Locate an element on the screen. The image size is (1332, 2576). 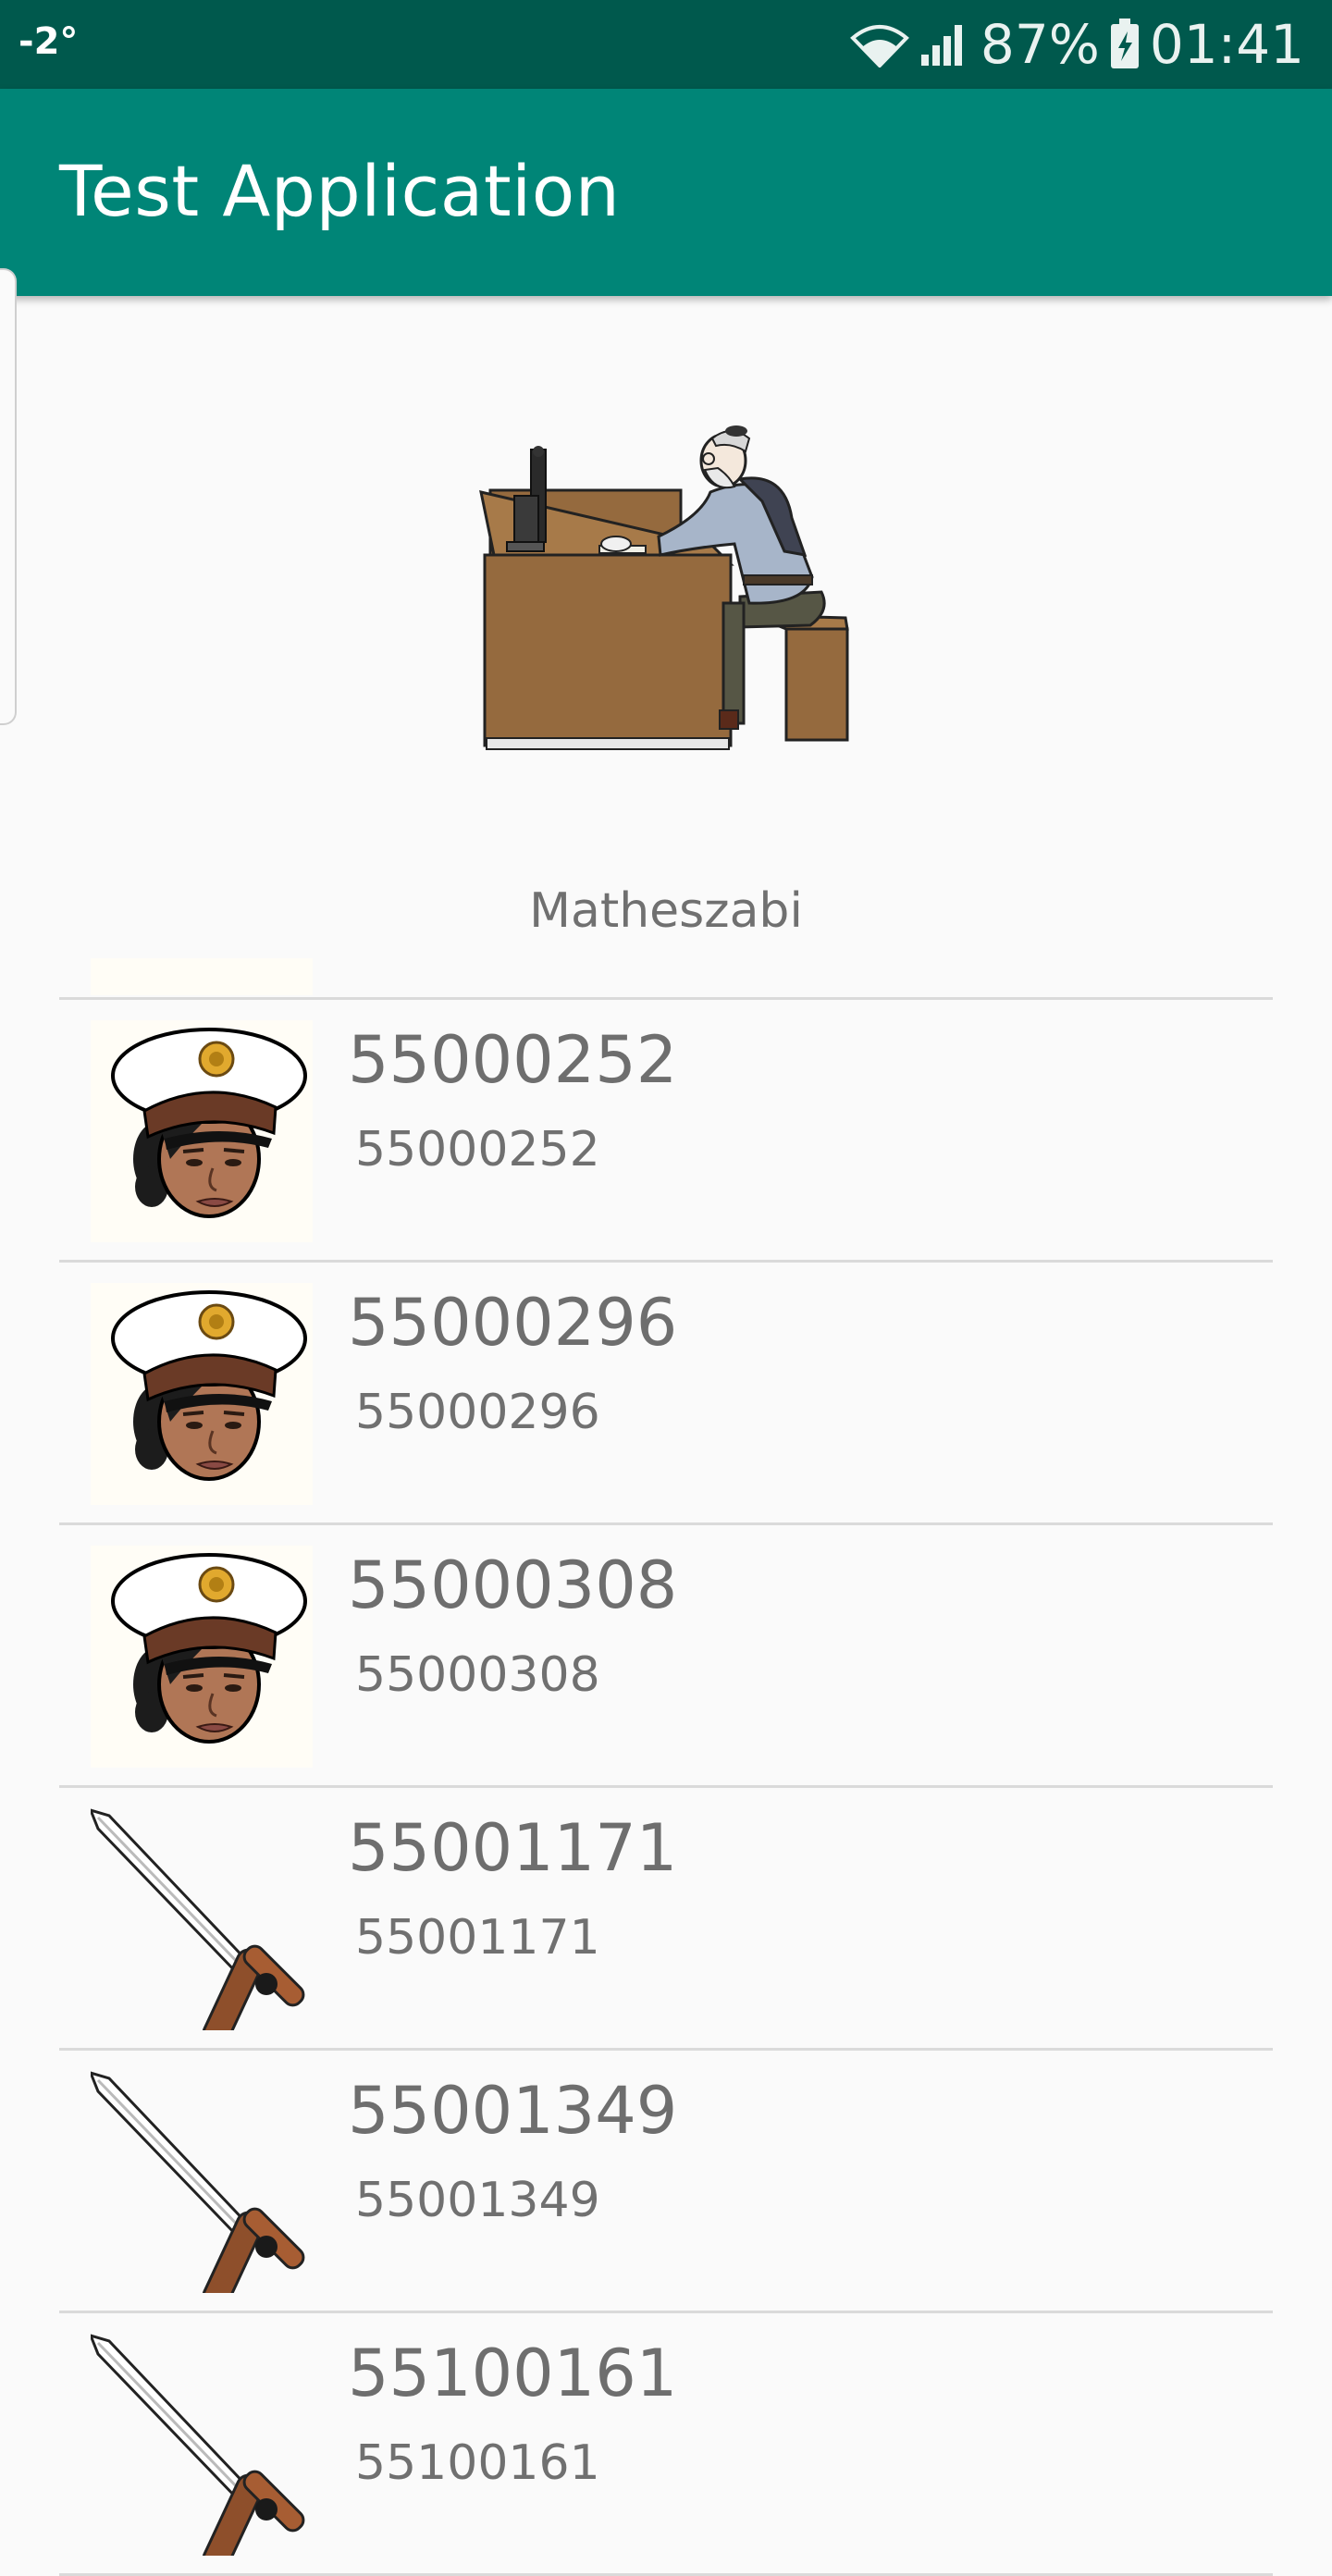
item-subtitle: 55000252 is located at coordinates (478, 1149).